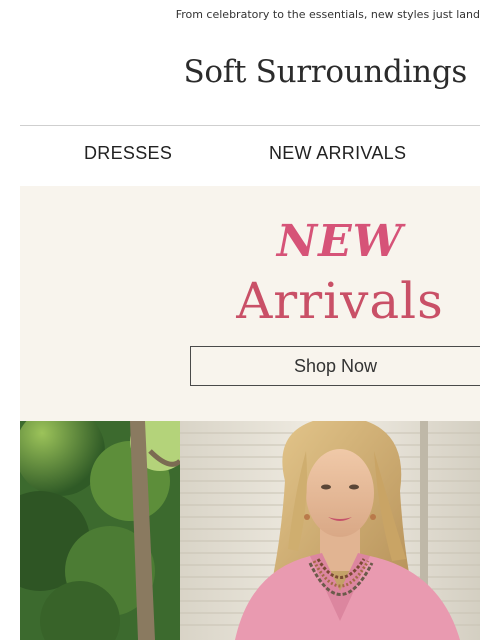 The height and width of the screenshot is (640, 480). Describe the element at coordinates (128, 153) in the screenshot. I see `nav-item-dresses: DRESSES` at that location.